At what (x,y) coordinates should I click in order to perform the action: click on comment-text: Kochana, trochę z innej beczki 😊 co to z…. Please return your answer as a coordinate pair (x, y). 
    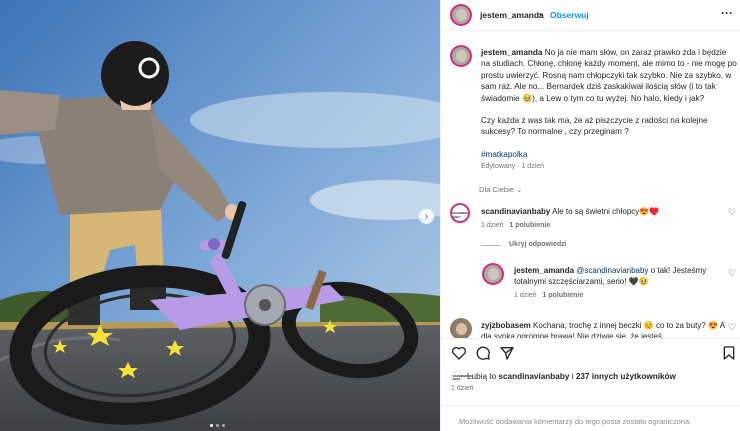
    Looking at the image, I should click on (619, 325).